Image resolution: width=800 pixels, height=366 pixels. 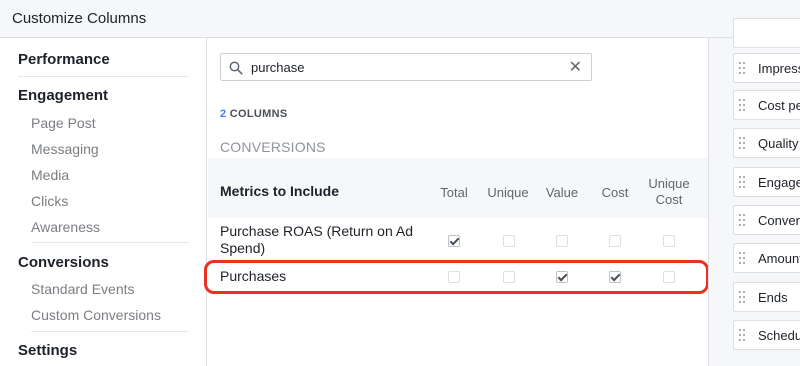 What do you see at coordinates (110, 231) in the screenshot?
I see `sidebar-item-awareness: Awareness` at bounding box center [110, 231].